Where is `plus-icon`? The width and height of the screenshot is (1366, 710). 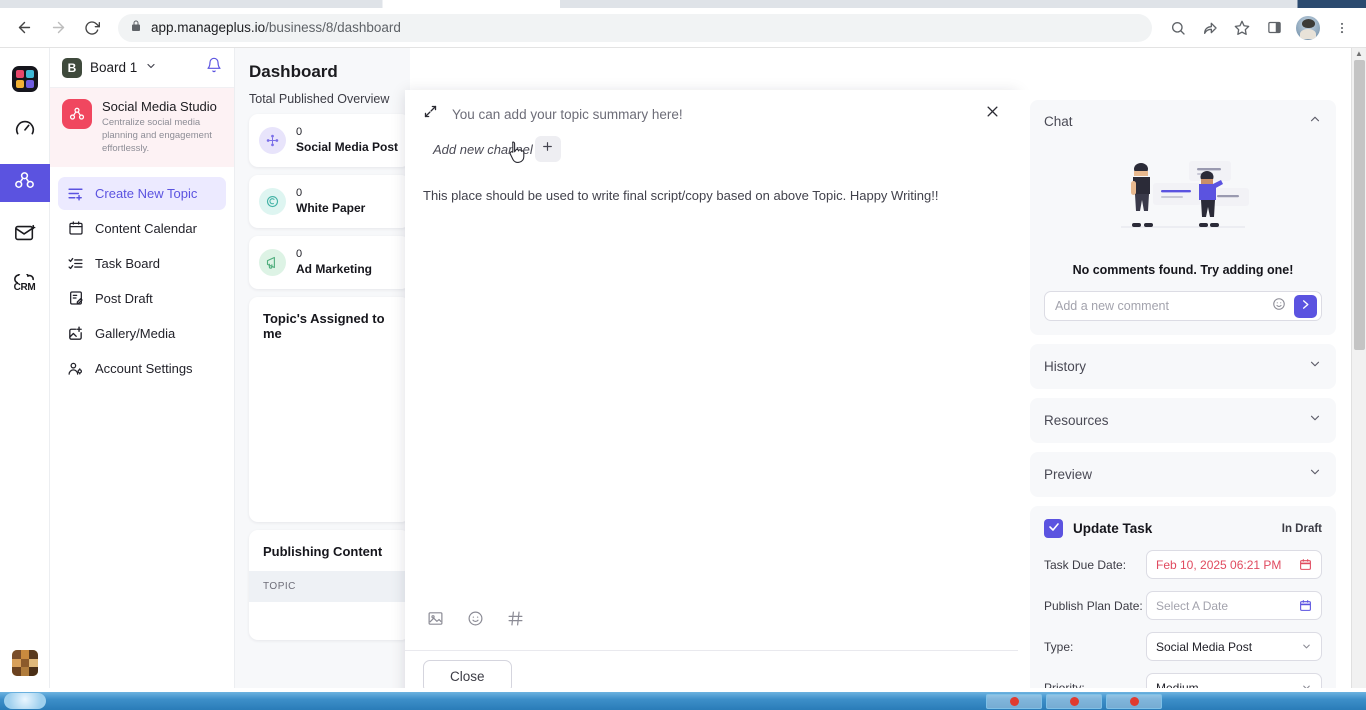
plus-icon is located at coordinates (547, 149).